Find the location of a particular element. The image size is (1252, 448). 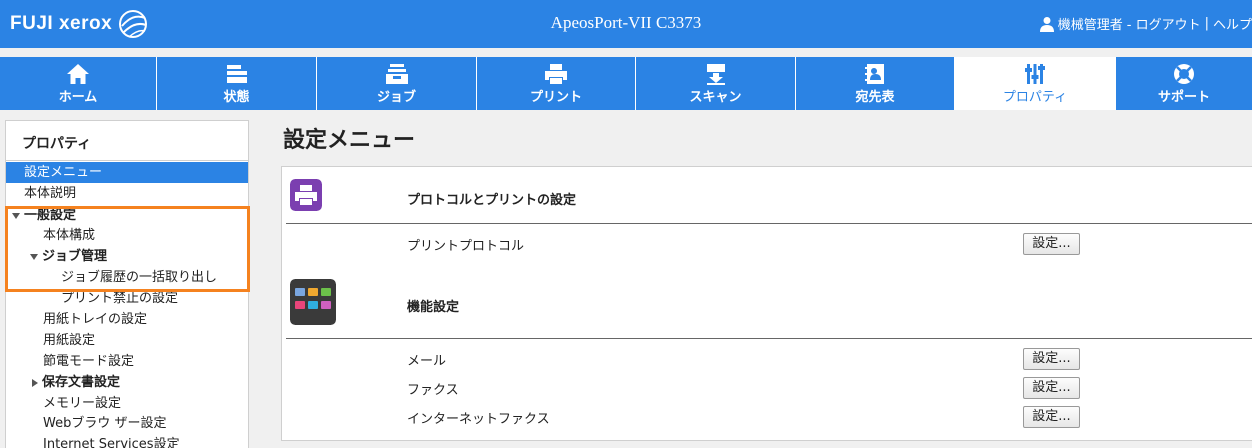

sidebar-item-label: Internet Services設定 is located at coordinates (111, 442).